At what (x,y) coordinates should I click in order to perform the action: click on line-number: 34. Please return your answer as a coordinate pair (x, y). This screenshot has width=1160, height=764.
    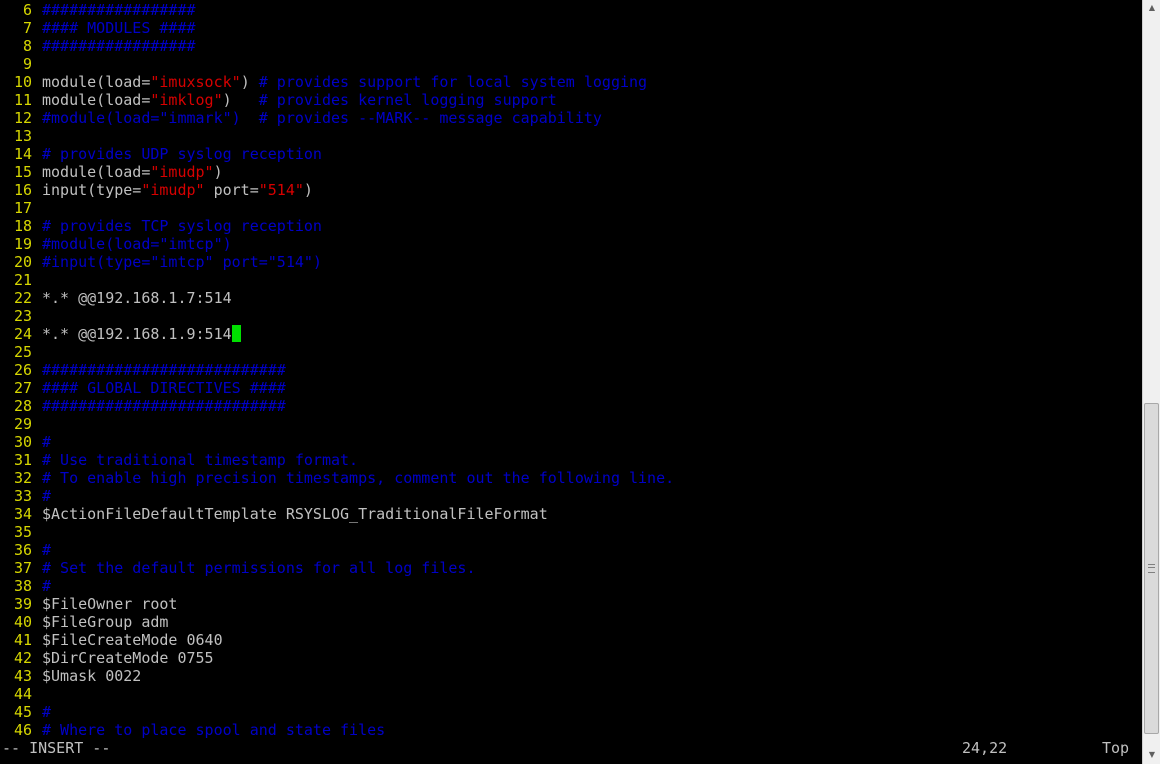
    Looking at the image, I should click on (22, 514).